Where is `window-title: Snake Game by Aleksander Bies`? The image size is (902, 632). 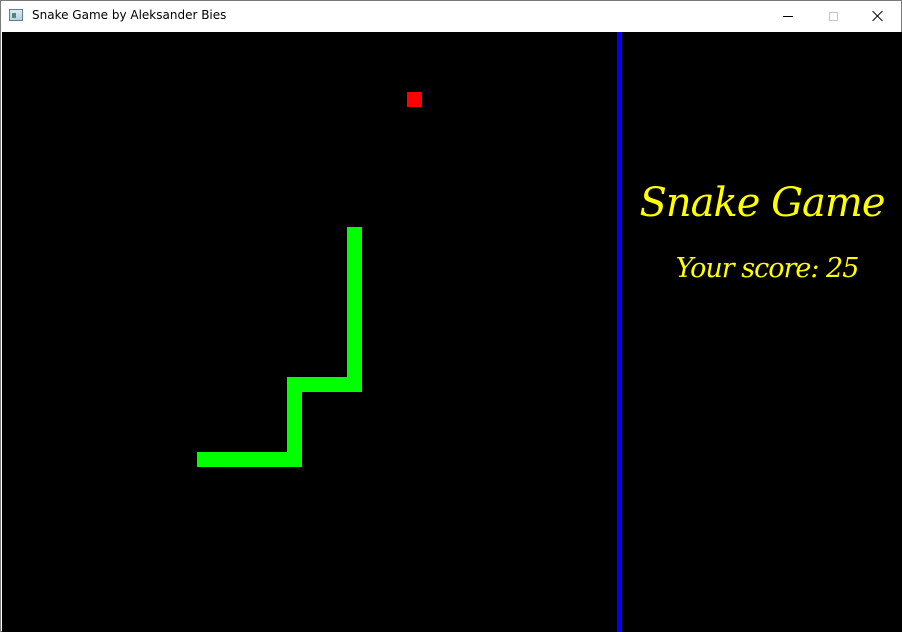 window-title: Snake Game by Aleksander Bies is located at coordinates (129, 15).